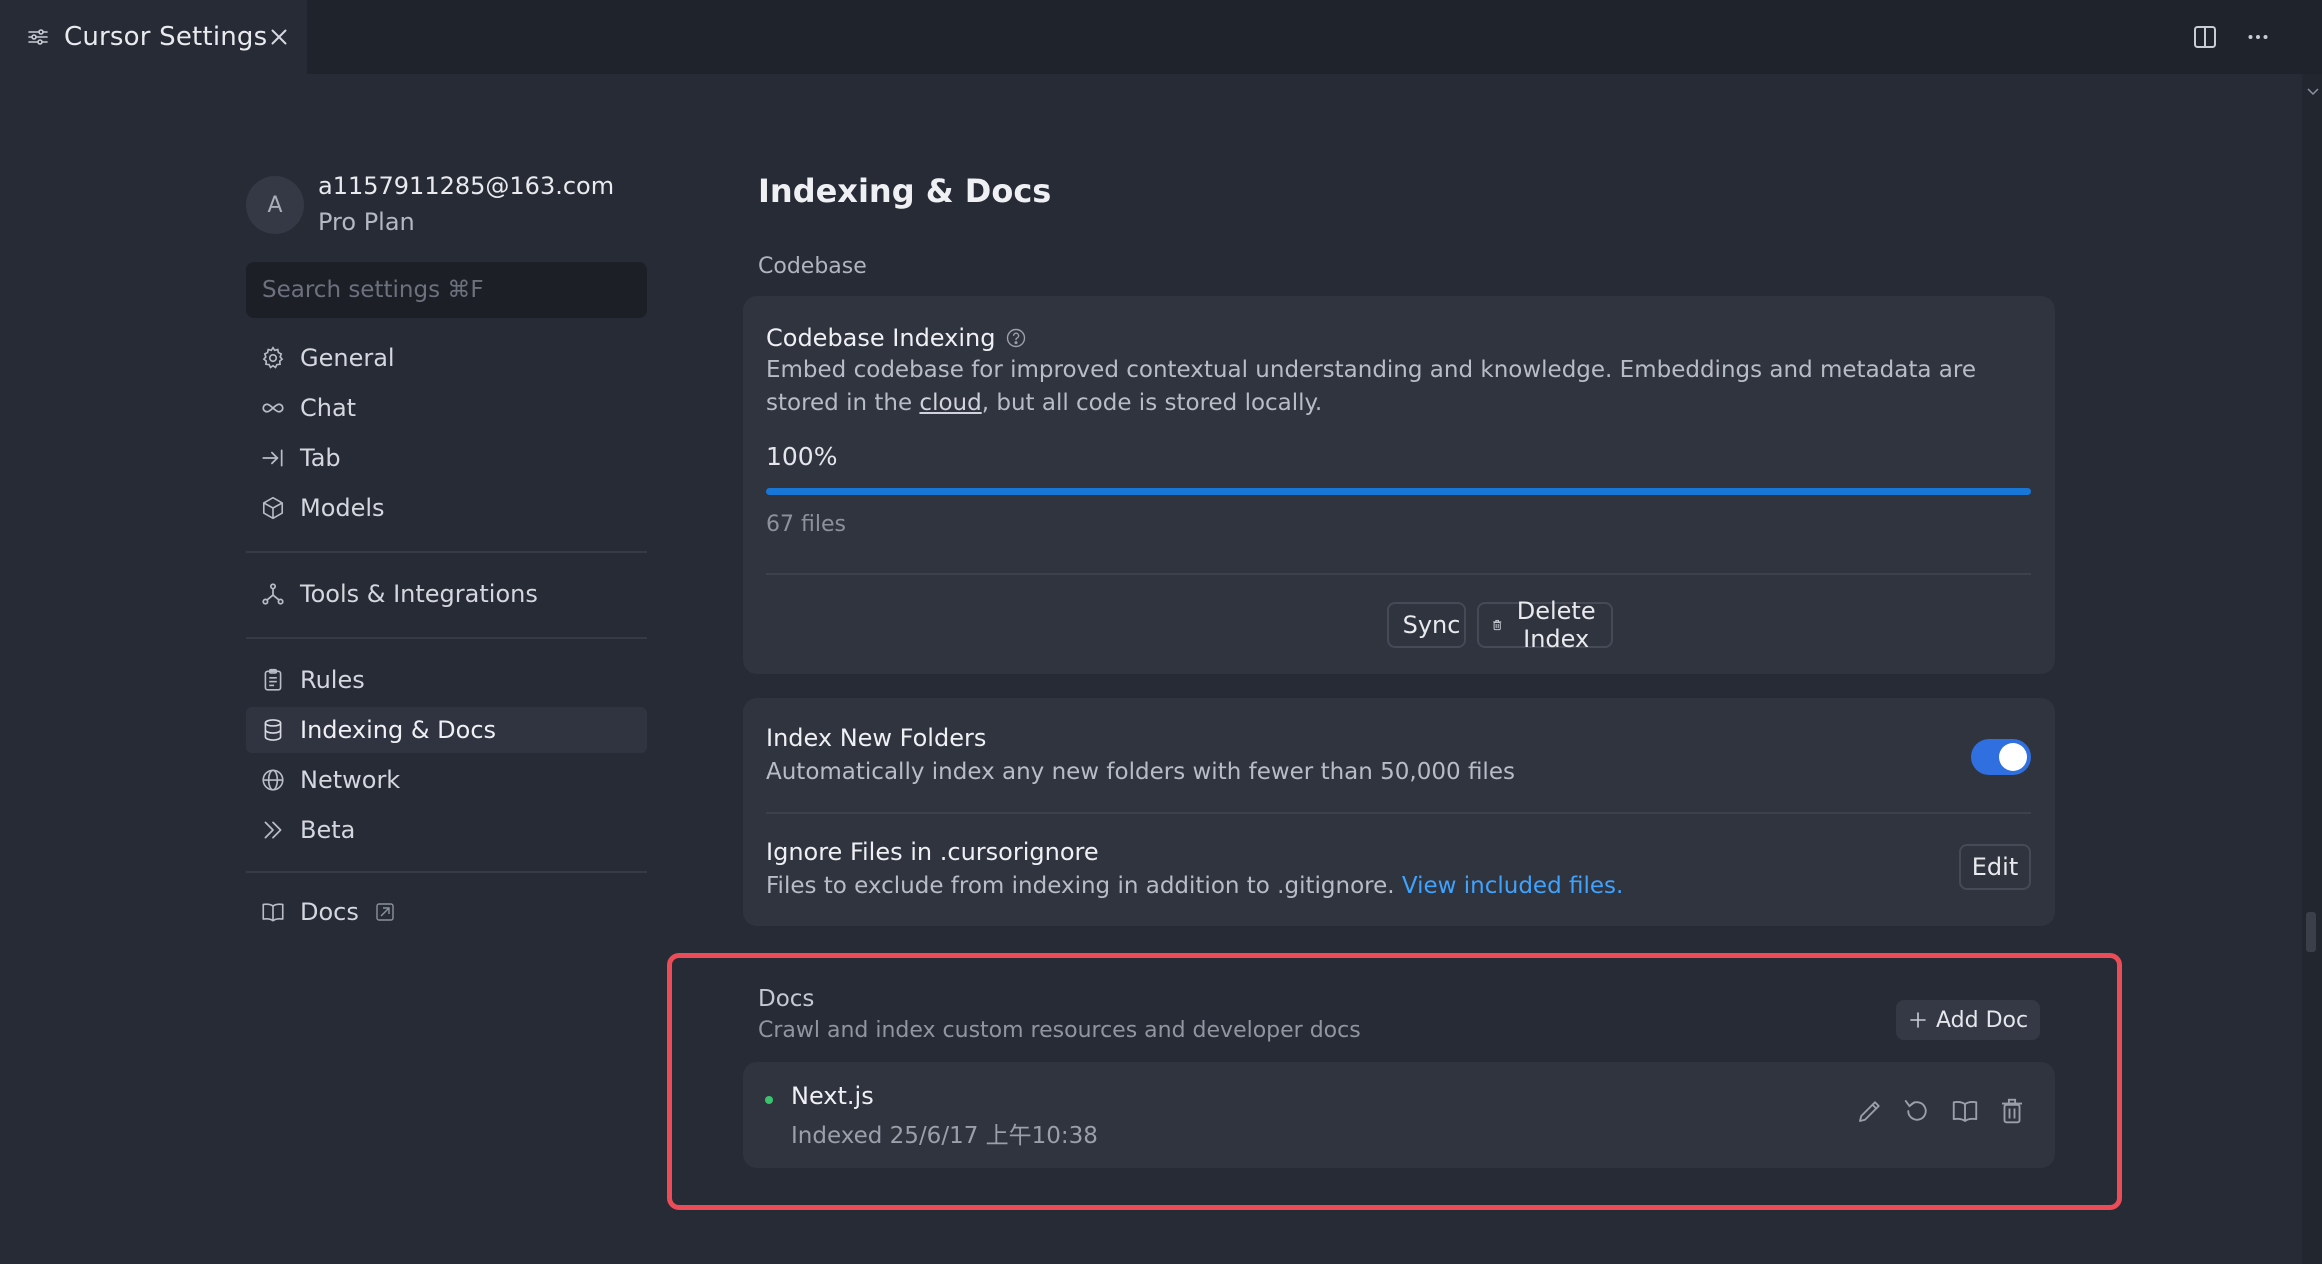  What do you see at coordinates (1152, 403) in the screenshot?
I see `description-text-end: , but all code is stored locally.` at bounding box center [1152, 403].